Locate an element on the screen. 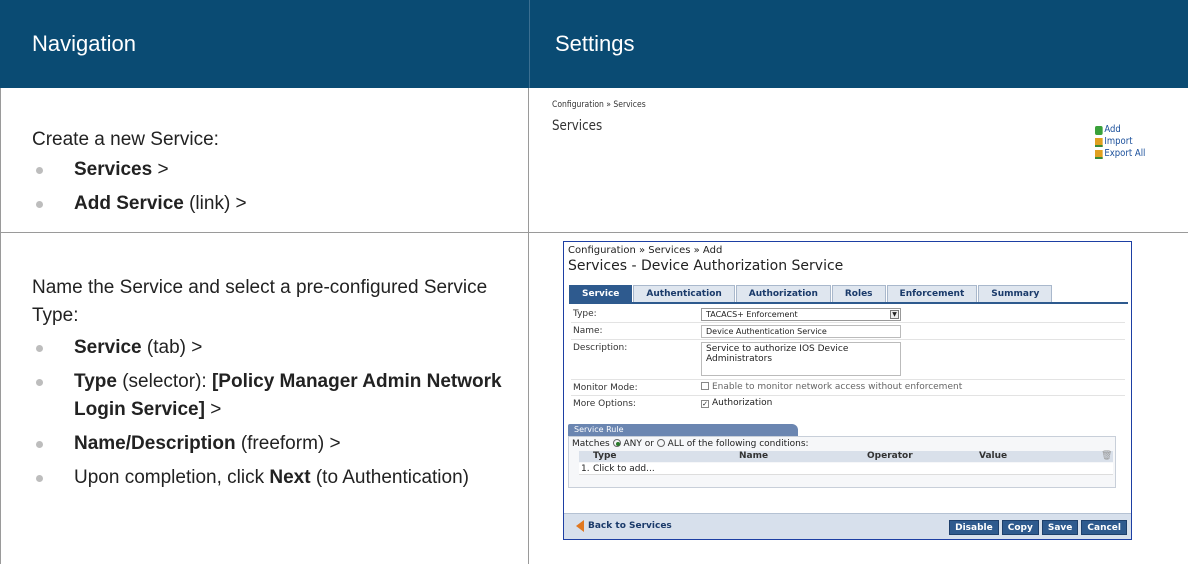  step-service-tab: Service (tab) > is located at coordinates (267, 348).